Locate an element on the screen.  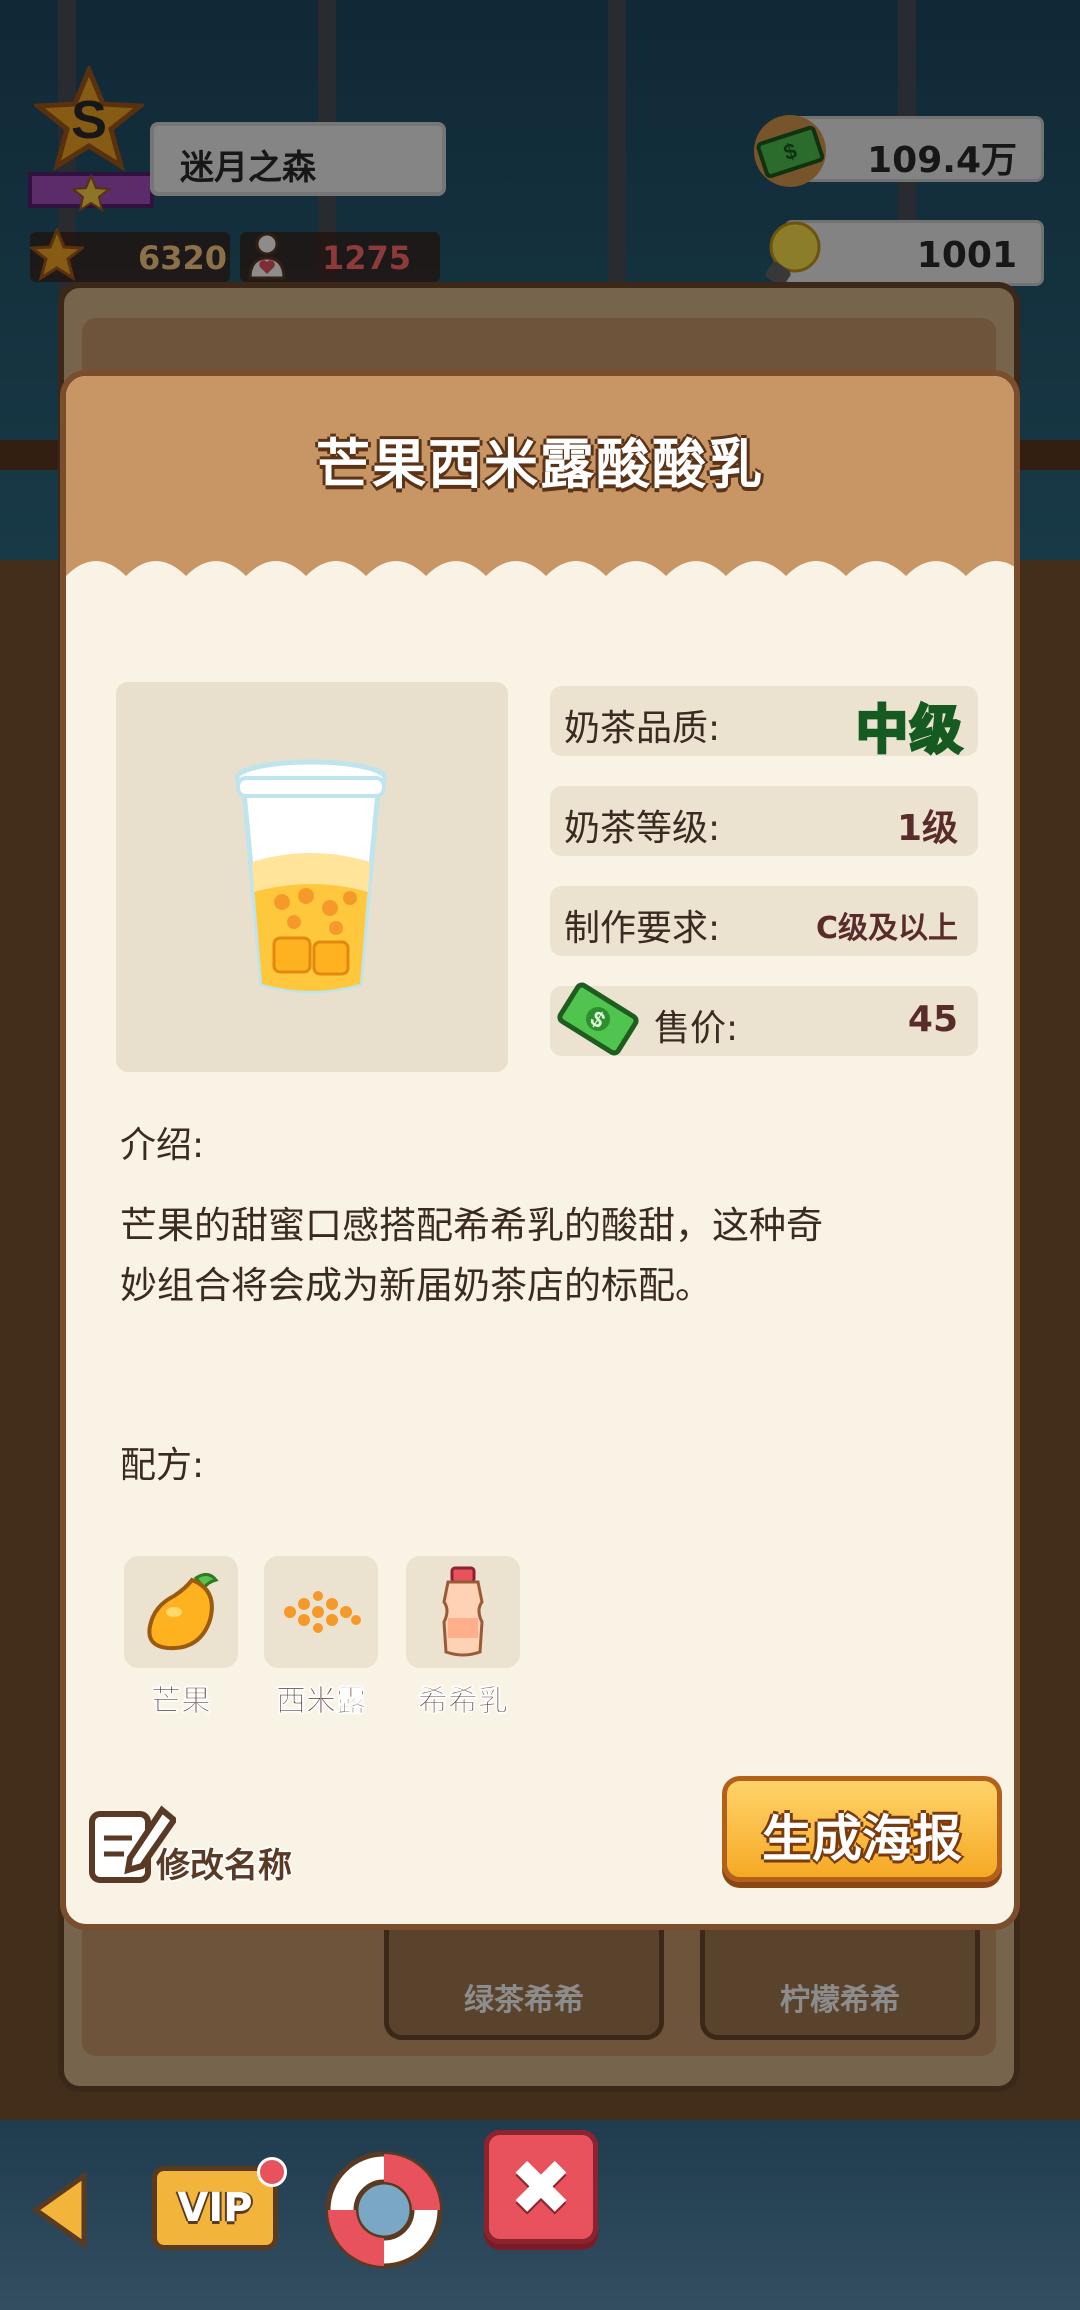
ingredient-yogurt: 希希乳 is located at coordinates (463, 1638).